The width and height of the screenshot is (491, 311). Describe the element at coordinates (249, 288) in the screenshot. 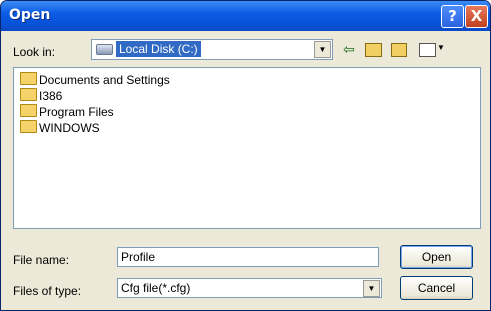

I see `file-type-combobox: Cfg file(*.cfg) ▼` at that location.